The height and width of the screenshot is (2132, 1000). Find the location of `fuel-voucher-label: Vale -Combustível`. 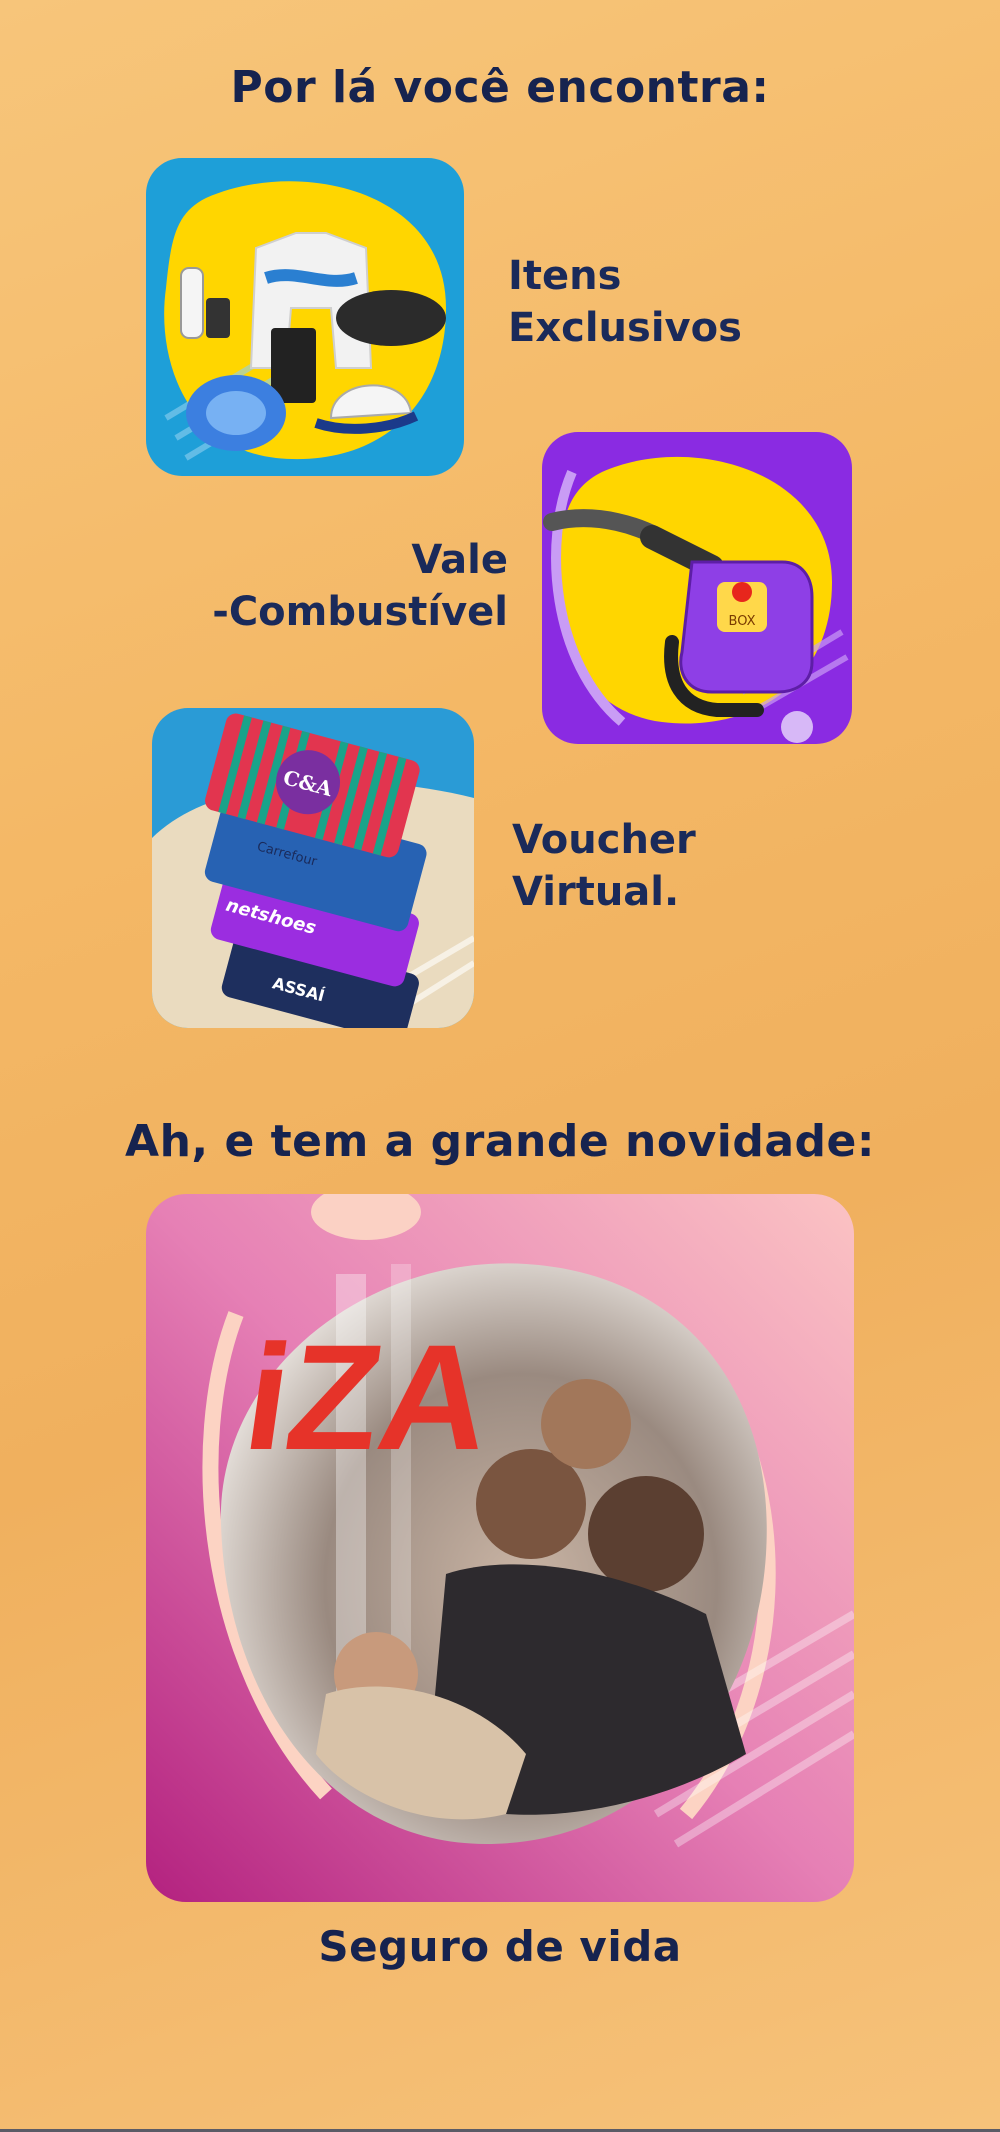

fuel-voucher-label: Vale -Combustível is located at coordinates (360, 586).